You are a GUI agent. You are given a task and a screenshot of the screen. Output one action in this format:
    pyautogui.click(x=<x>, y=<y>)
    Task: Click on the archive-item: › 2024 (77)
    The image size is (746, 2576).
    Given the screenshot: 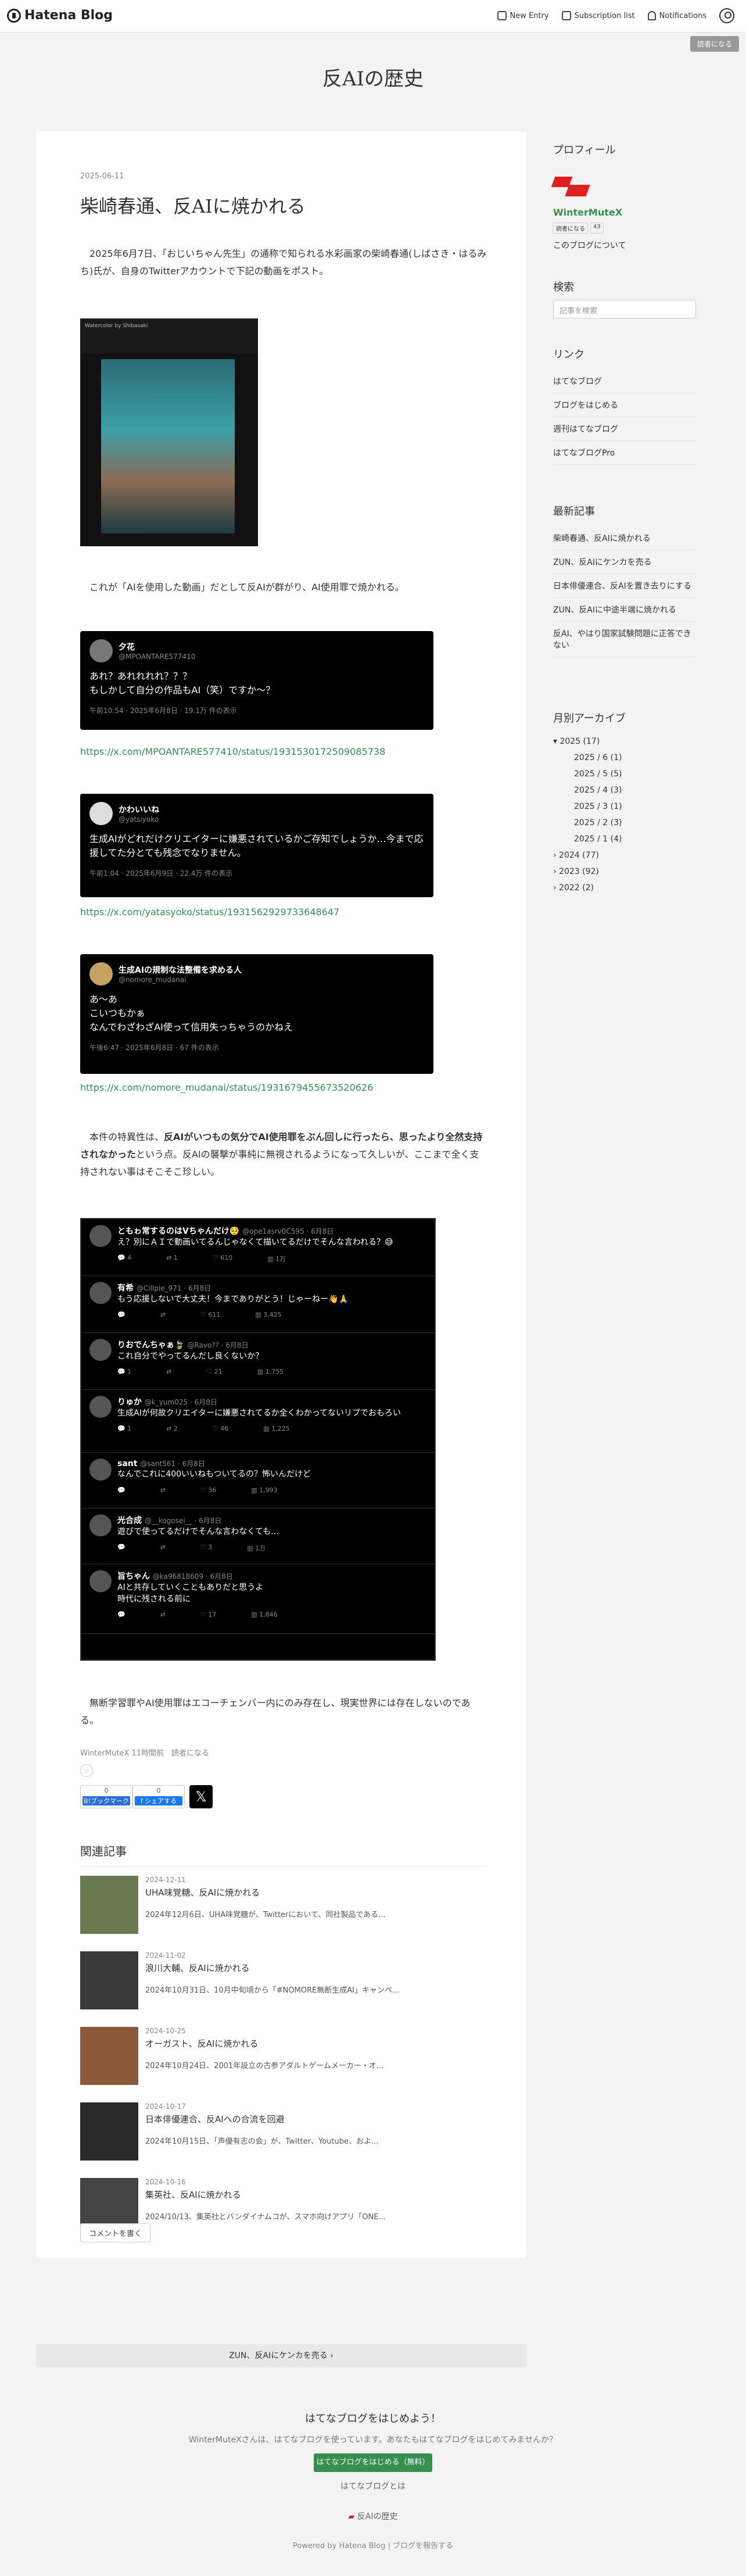 What is the action you would take?
    pyautogui.click(x=624, y=855)
    